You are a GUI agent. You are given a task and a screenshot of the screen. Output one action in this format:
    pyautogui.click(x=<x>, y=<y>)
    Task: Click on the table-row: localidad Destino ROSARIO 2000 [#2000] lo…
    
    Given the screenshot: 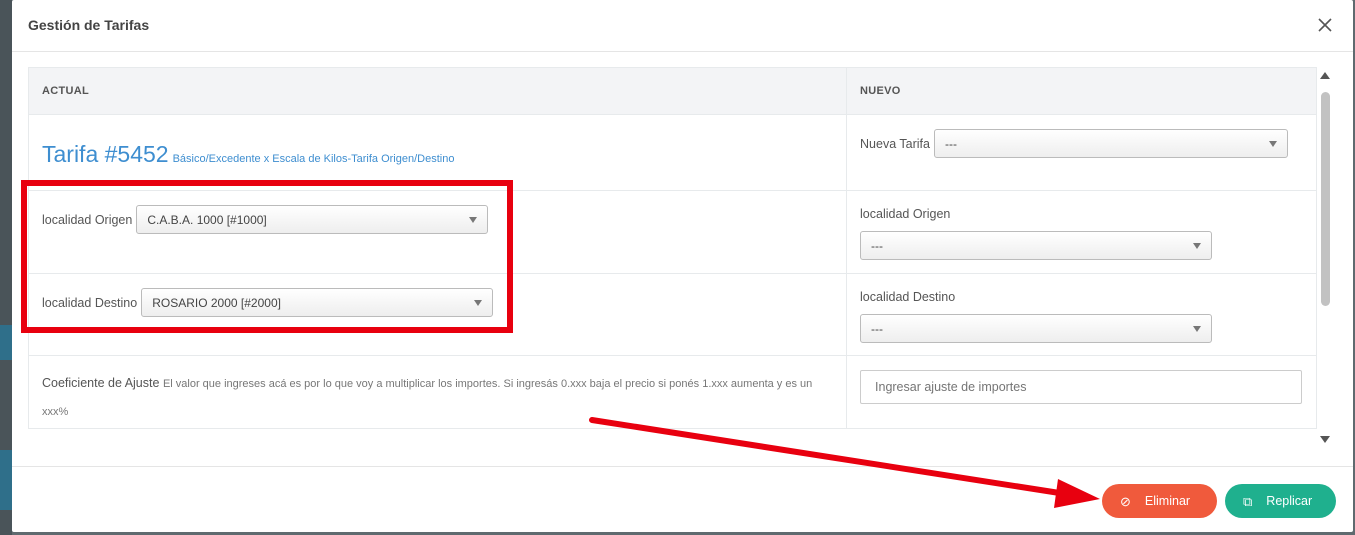 What is the action you would take?
    pyautogui.click(x=672, y=314)
    